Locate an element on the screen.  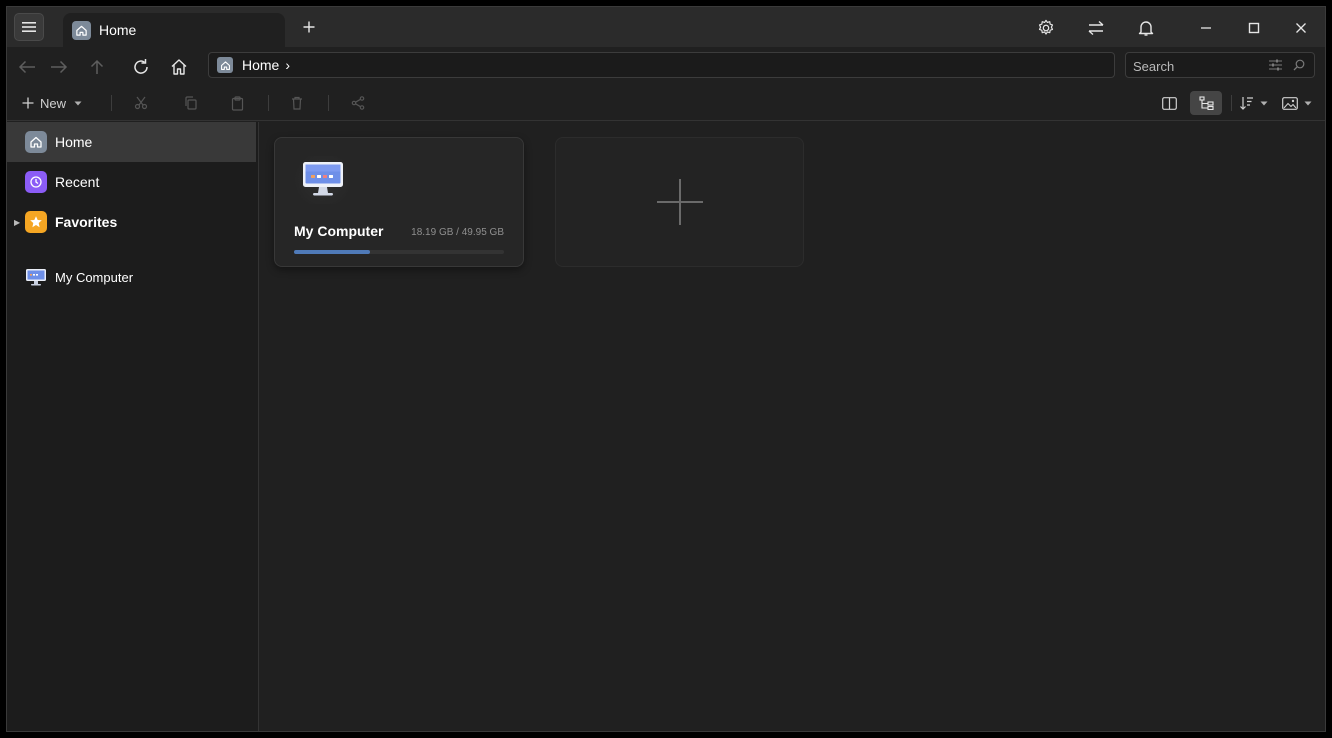
search-input is located at coordinates (1195, 66).